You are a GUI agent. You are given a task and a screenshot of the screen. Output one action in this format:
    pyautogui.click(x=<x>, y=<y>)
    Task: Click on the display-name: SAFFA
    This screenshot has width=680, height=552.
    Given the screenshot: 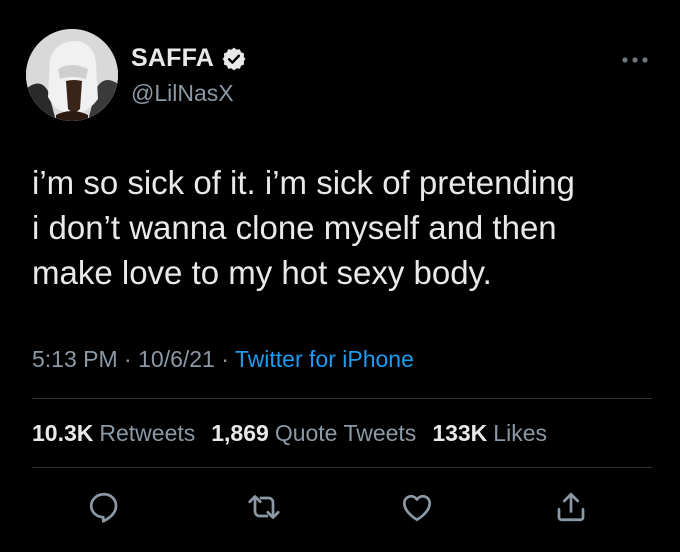 What is the action you would take?
    pyautogui.click(x=172, y=58)
    